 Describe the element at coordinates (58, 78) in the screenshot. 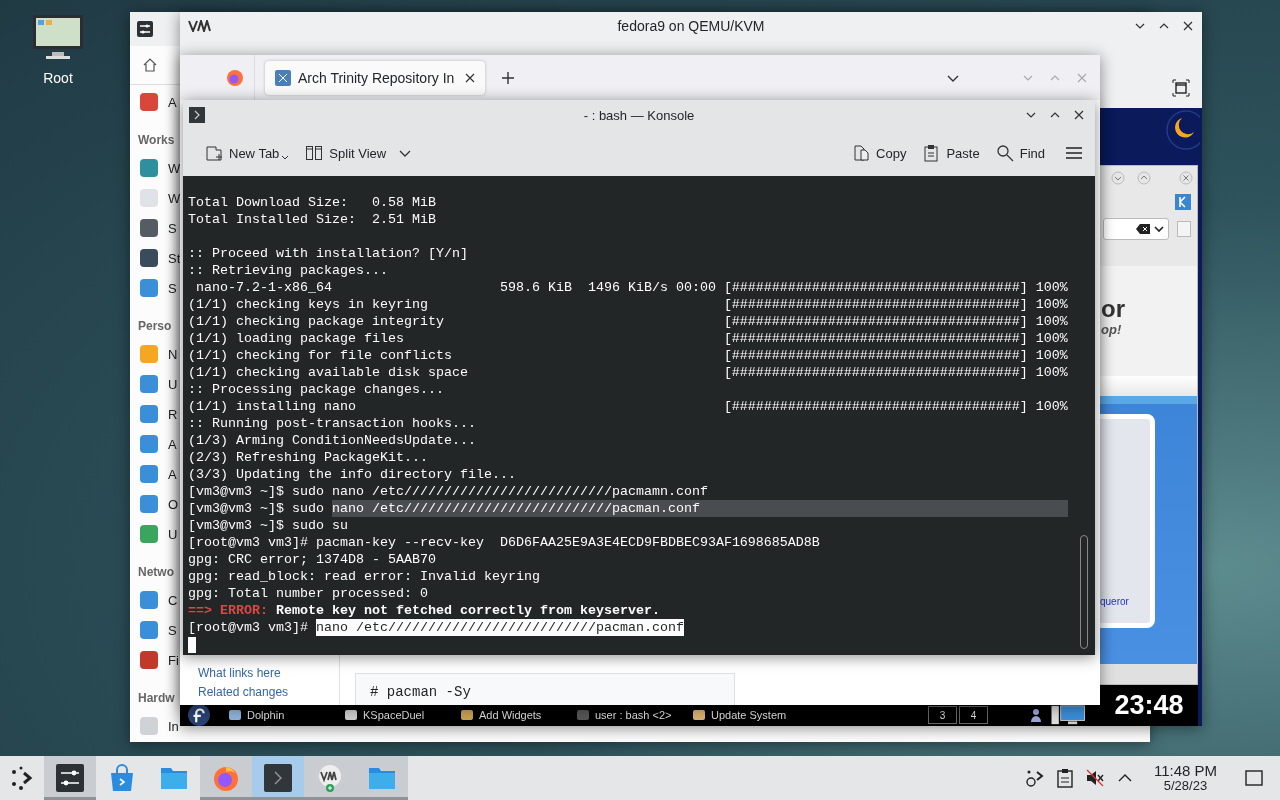

I see `desktop-icon-label: Root` at that location.